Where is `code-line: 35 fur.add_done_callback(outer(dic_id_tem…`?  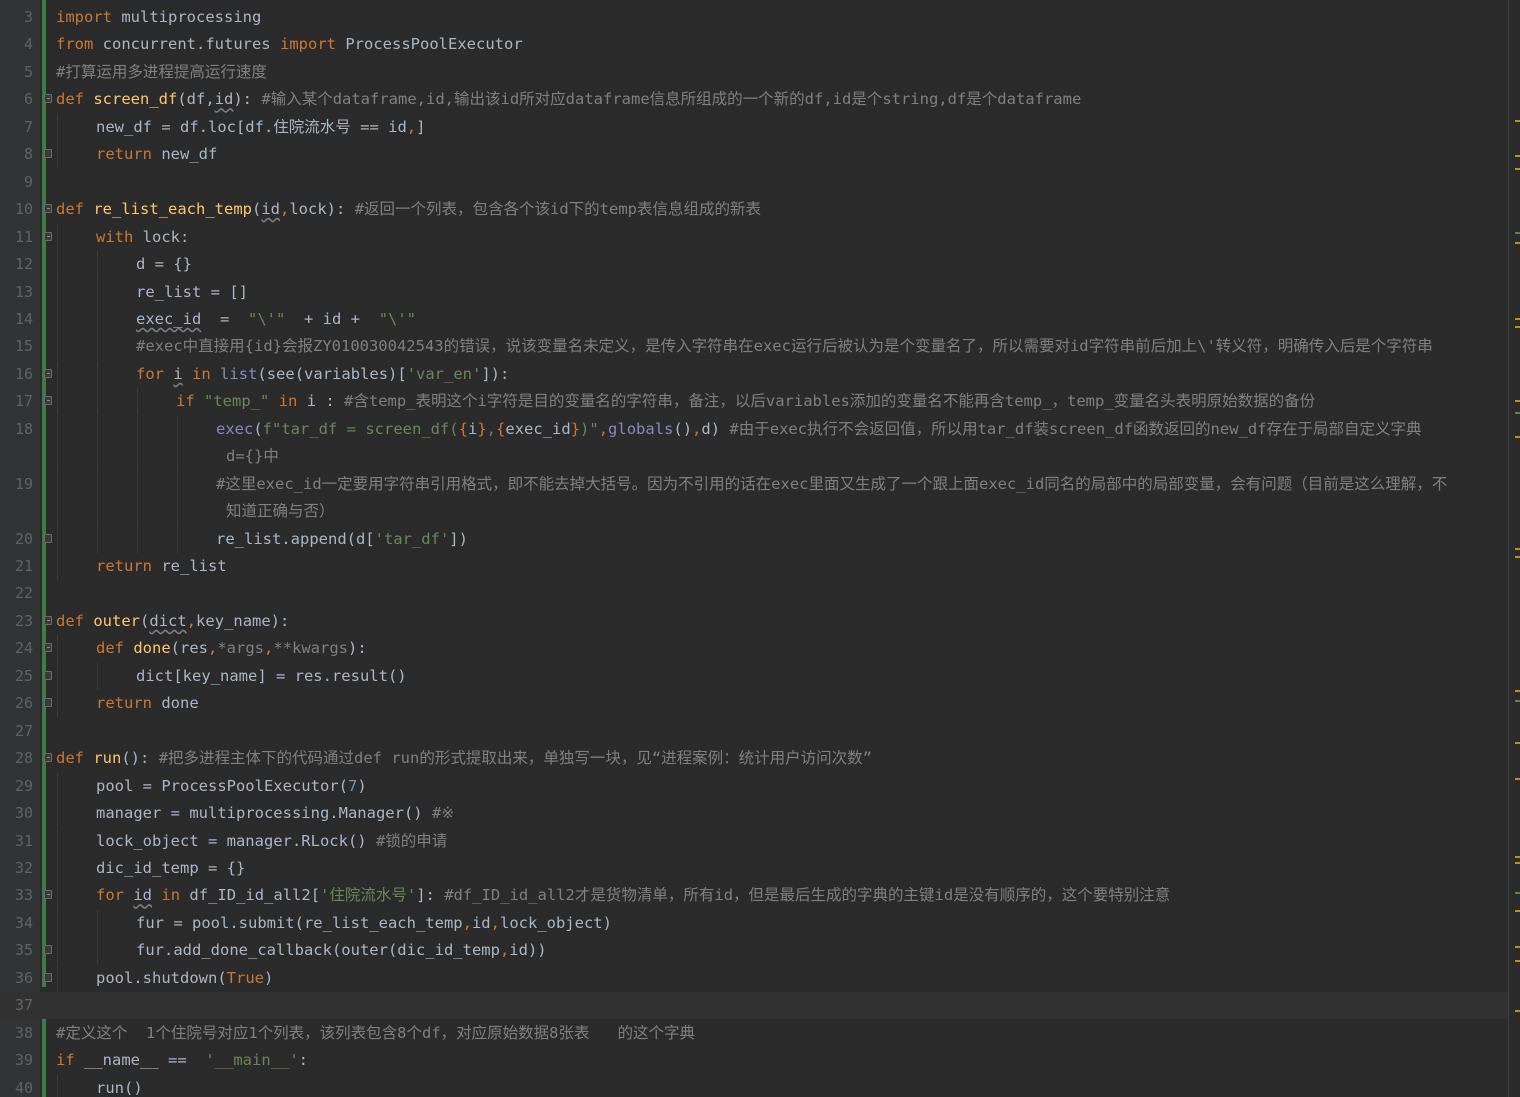 code-line: 35 fur.add_done_callback(outer(dic_id_tem… is located at coordinates (754, 951).